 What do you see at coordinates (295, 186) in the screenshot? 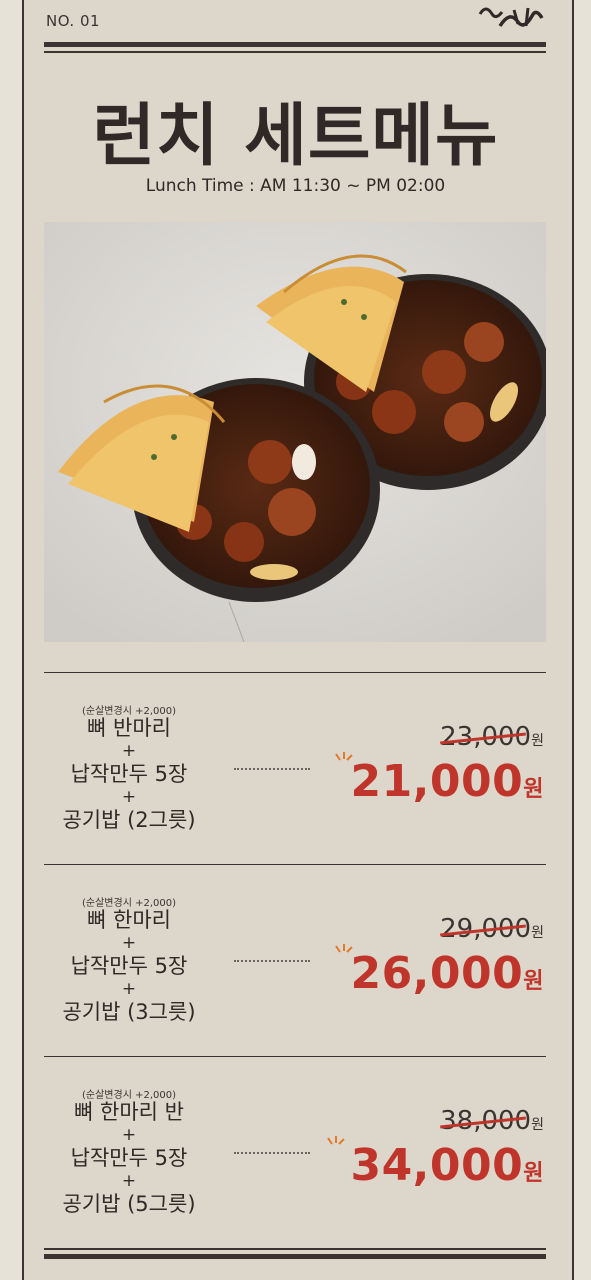
I see `lunch-time: Lunch Time : AM 11:30 ~ PM 02:00` at bounding box center [295, 186].